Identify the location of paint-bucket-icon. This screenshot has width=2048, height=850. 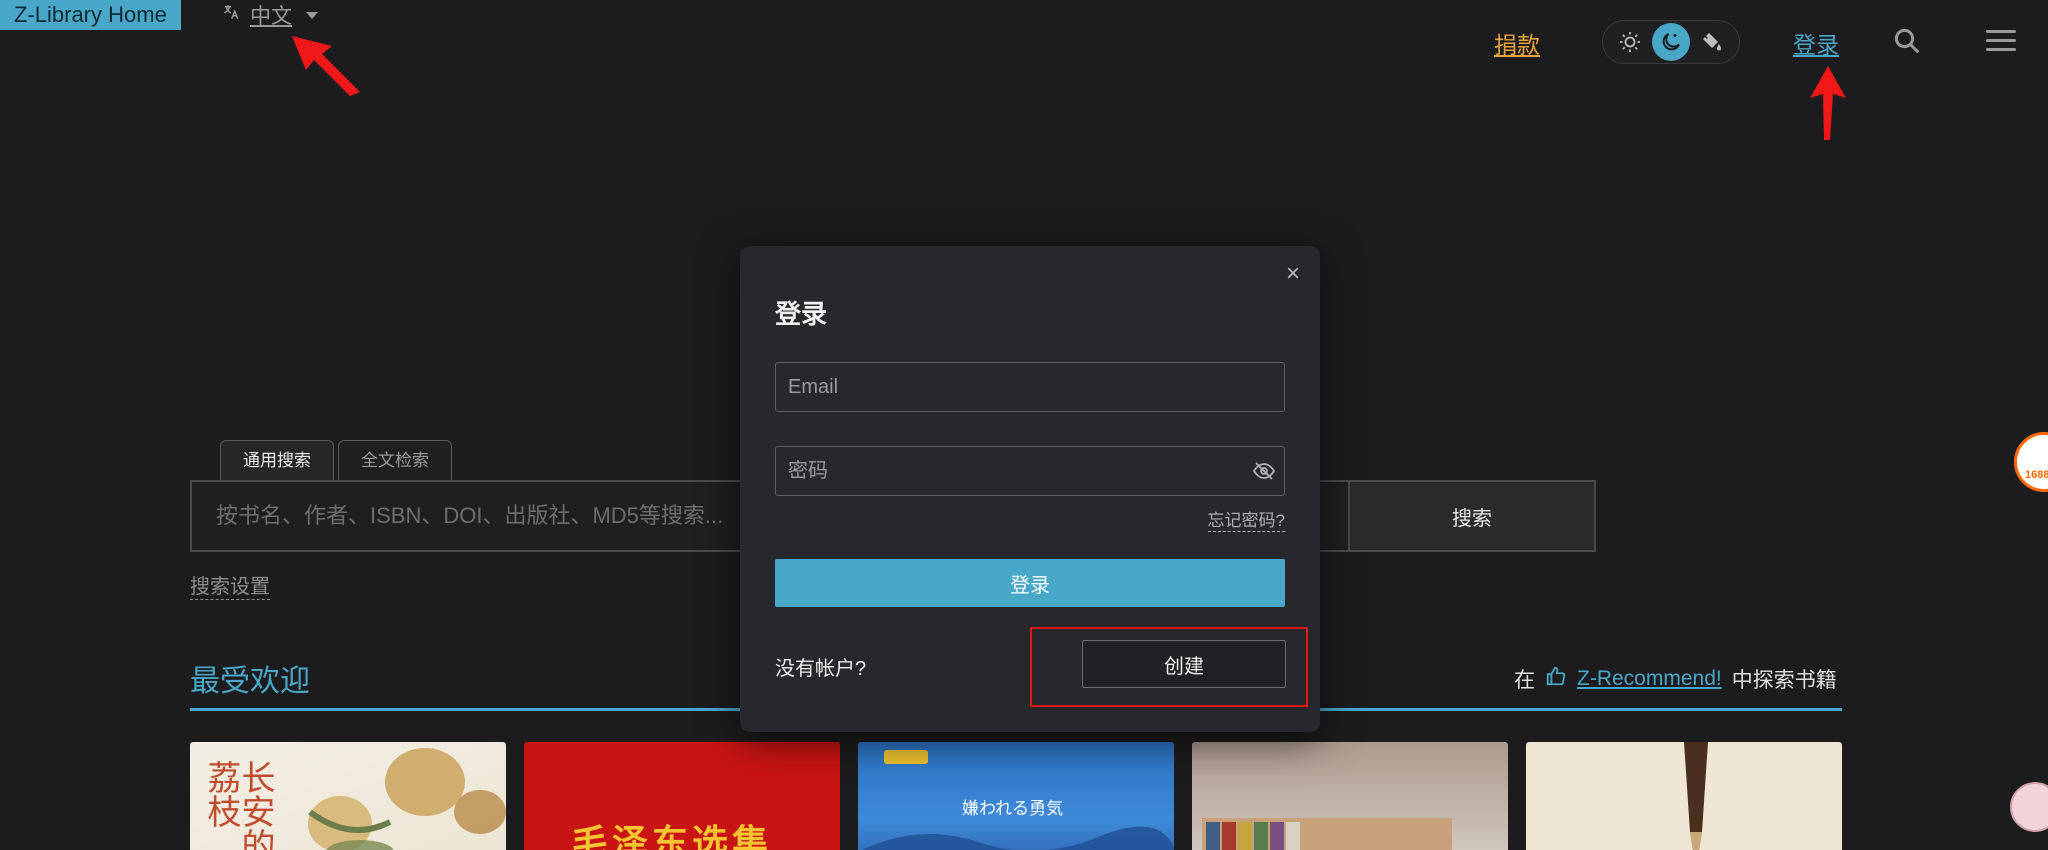
(1712, 42).